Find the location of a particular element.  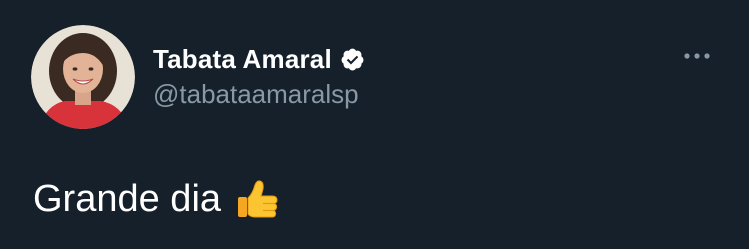

author-avatar is located at coordinates (83, 77).